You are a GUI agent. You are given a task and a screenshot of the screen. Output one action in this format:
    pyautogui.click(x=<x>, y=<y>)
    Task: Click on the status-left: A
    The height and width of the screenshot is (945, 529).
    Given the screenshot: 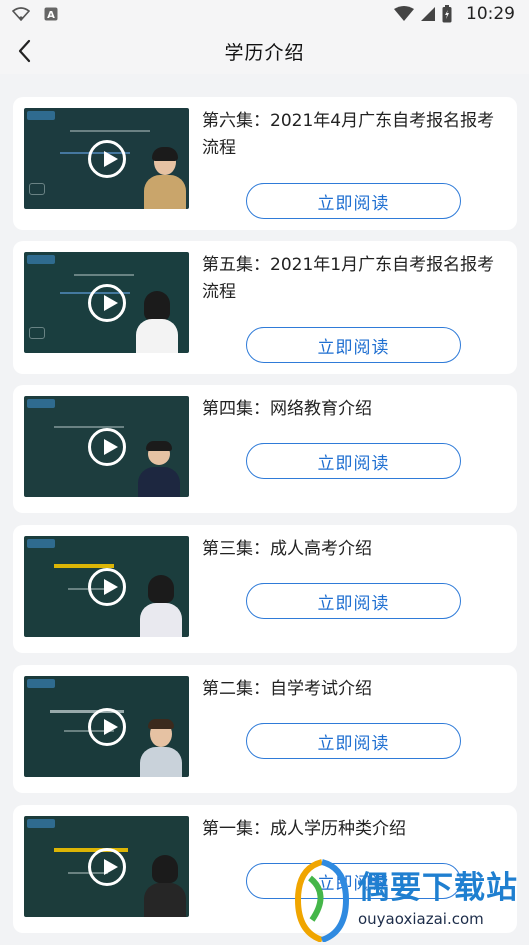 What is the action you would take?
    pyautogui.click(x=35, y=14)
    